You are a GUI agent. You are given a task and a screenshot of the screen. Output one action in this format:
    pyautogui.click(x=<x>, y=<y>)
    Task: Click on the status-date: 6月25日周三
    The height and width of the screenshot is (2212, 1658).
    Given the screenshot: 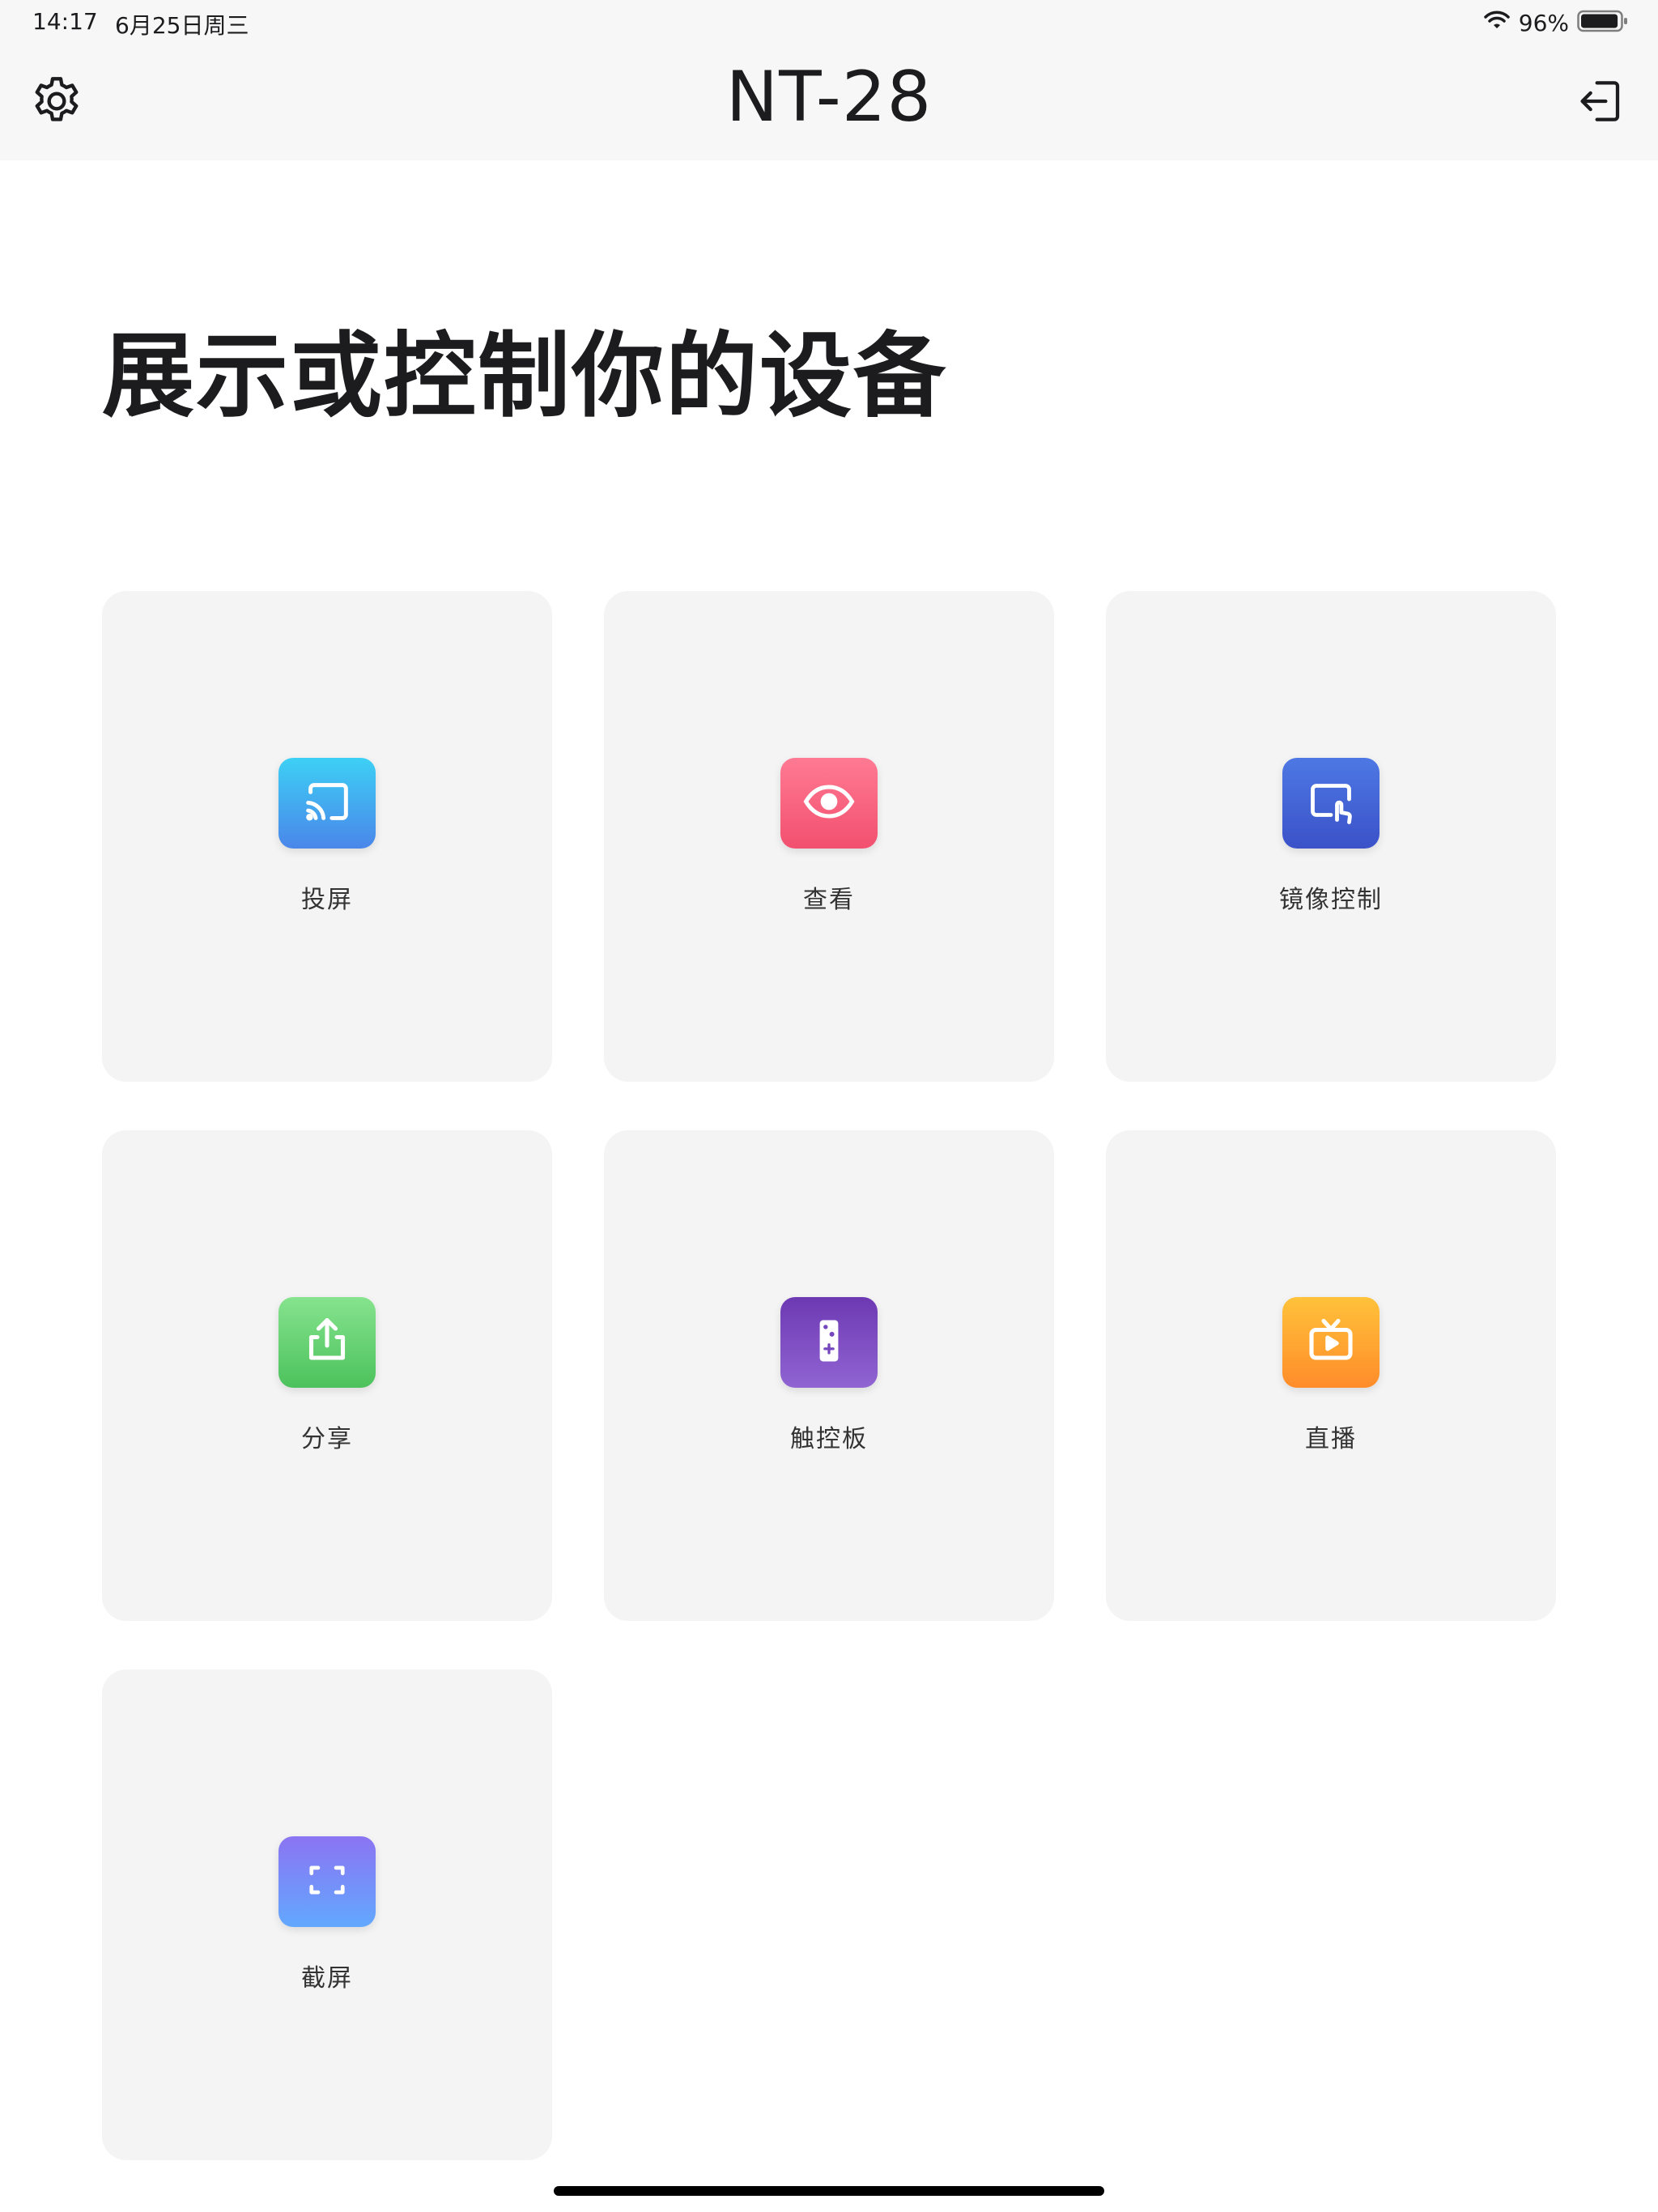 What is the action you would take?
    pyautogui.click(x=182, y=26)
    